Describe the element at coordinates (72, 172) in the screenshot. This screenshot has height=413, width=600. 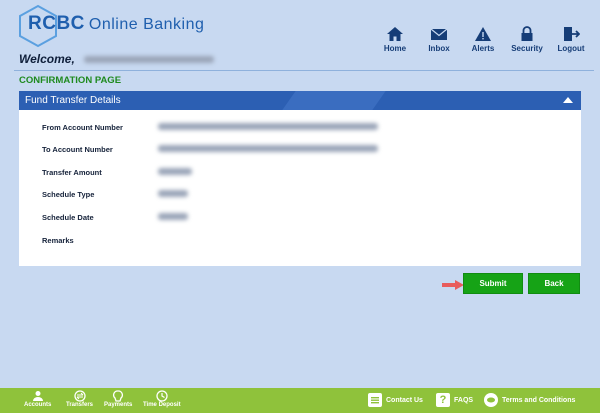
I see `field-label: Transfer Amount` at that location.